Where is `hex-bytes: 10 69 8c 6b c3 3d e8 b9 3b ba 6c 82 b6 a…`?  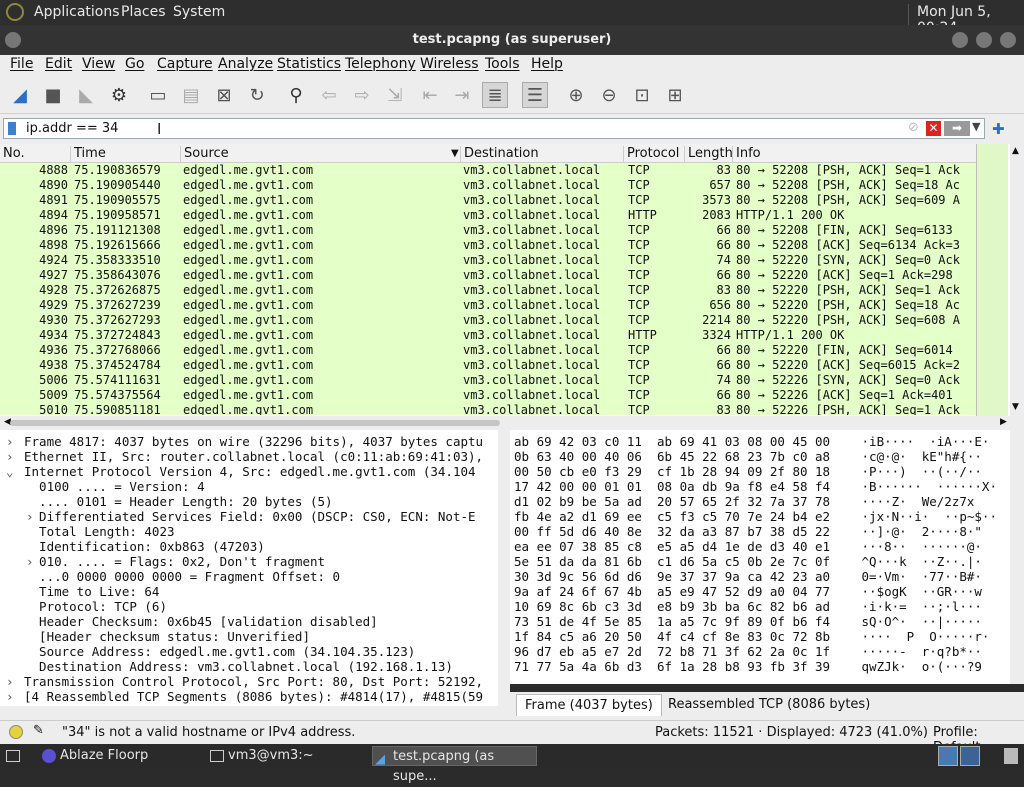 hex-bytes: 10 69 8c 6b c3 3d e8 b9 3b ba 6c 82 b6 a… is located at coordinates (672, 606).